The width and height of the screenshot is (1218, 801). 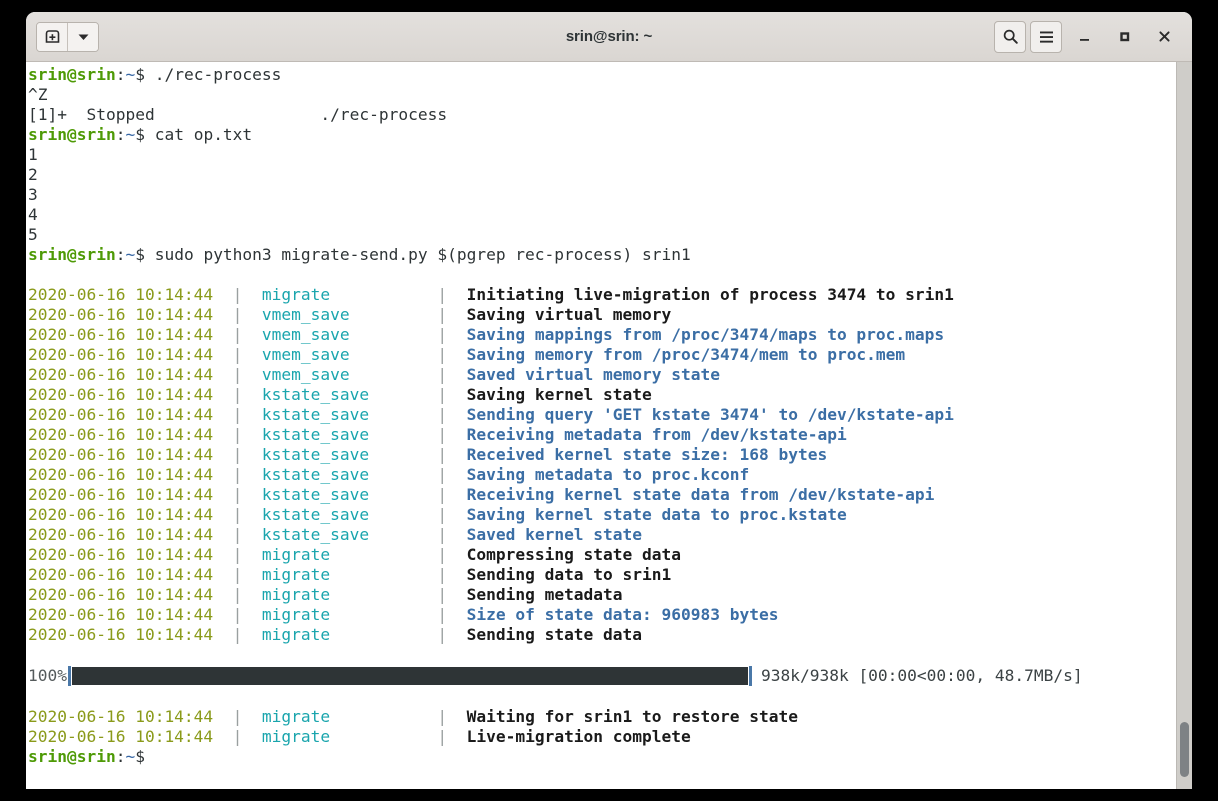 I want to click on cat-output-value: 2, so click(x=33, y=174).